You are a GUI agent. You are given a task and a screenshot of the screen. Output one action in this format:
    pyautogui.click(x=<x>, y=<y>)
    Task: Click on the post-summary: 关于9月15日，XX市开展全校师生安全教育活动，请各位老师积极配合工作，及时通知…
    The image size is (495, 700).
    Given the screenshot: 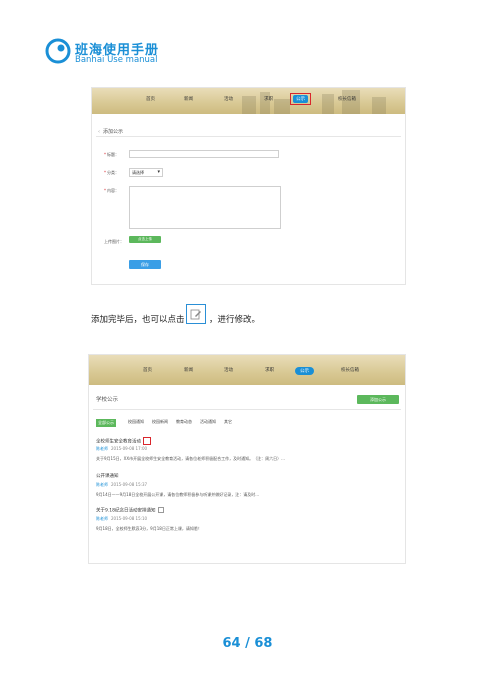 What is the action you would take?
    pyautogui.click(x=190, y=458)
    